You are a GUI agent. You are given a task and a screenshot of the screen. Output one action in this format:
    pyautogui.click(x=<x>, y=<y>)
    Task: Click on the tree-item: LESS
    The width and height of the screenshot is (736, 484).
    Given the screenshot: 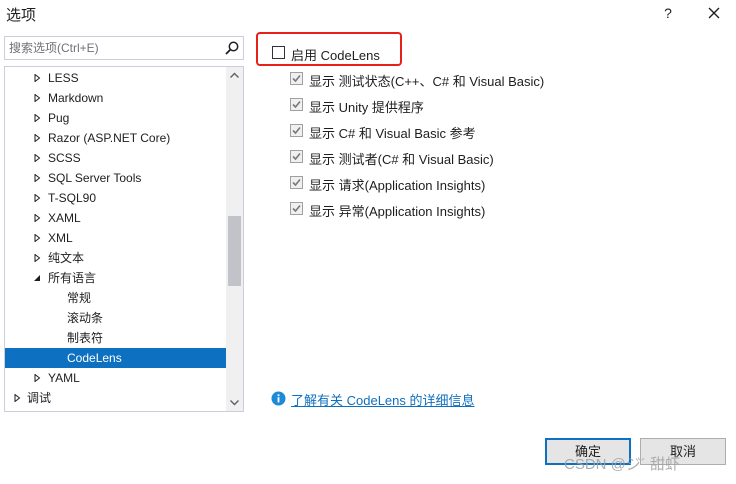 What is the action you would take?
    pyautogui.click(x=116, y=78)
    